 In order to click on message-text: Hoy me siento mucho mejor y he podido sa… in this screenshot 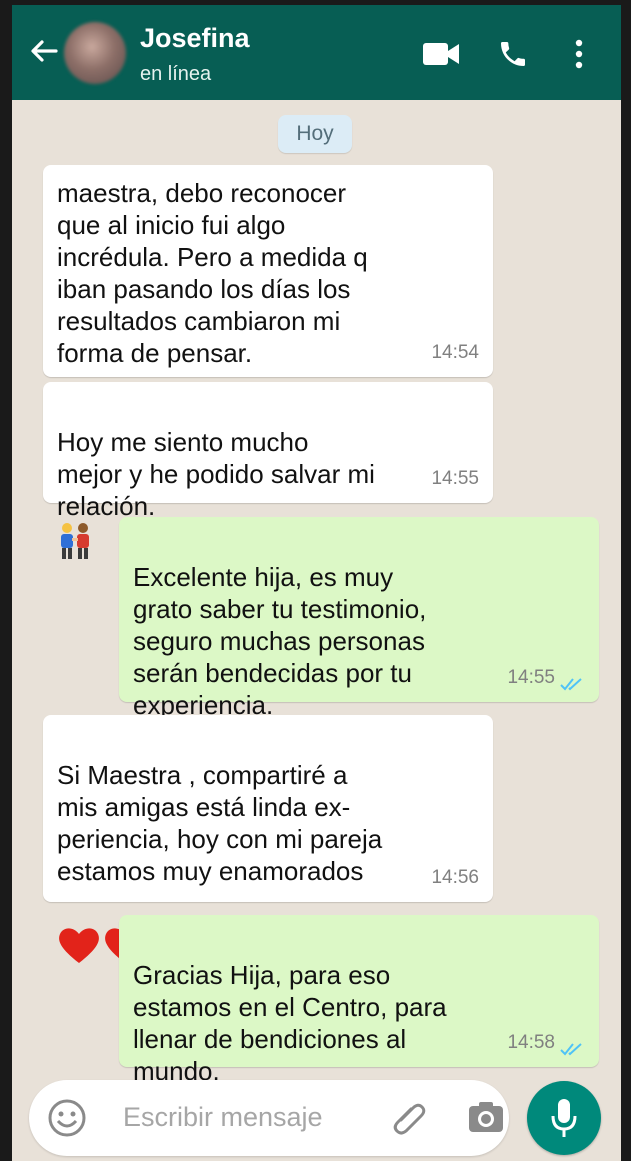, I will do `click(216, 474)`.